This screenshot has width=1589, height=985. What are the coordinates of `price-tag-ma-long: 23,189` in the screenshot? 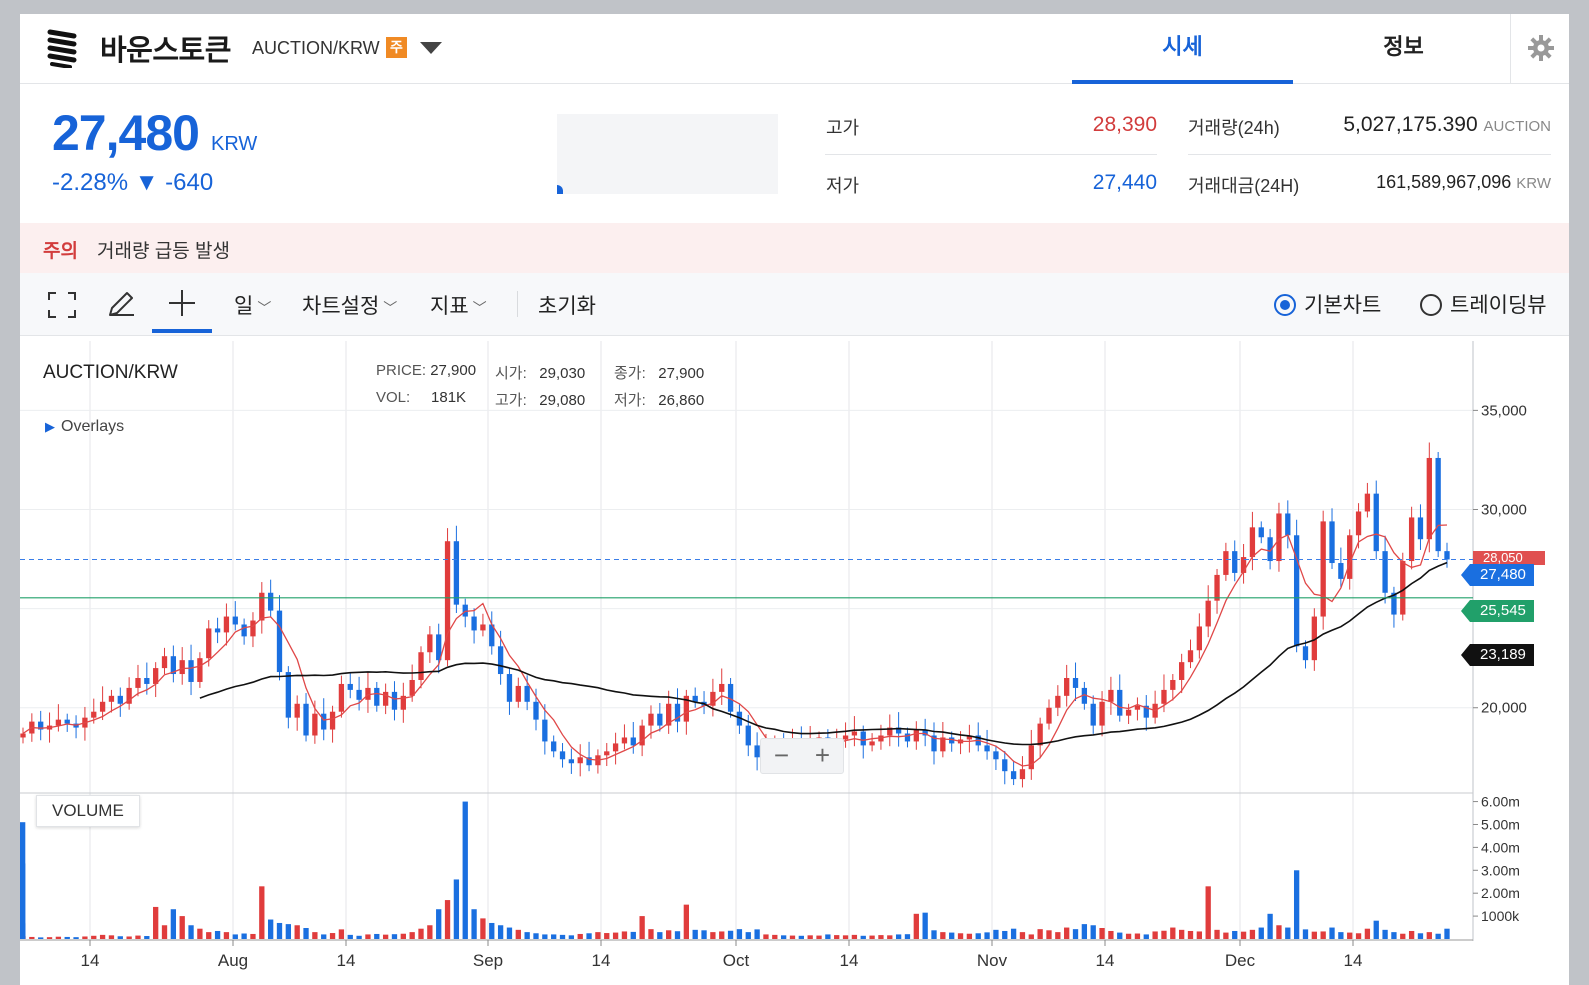 It's located at (1497, 655).